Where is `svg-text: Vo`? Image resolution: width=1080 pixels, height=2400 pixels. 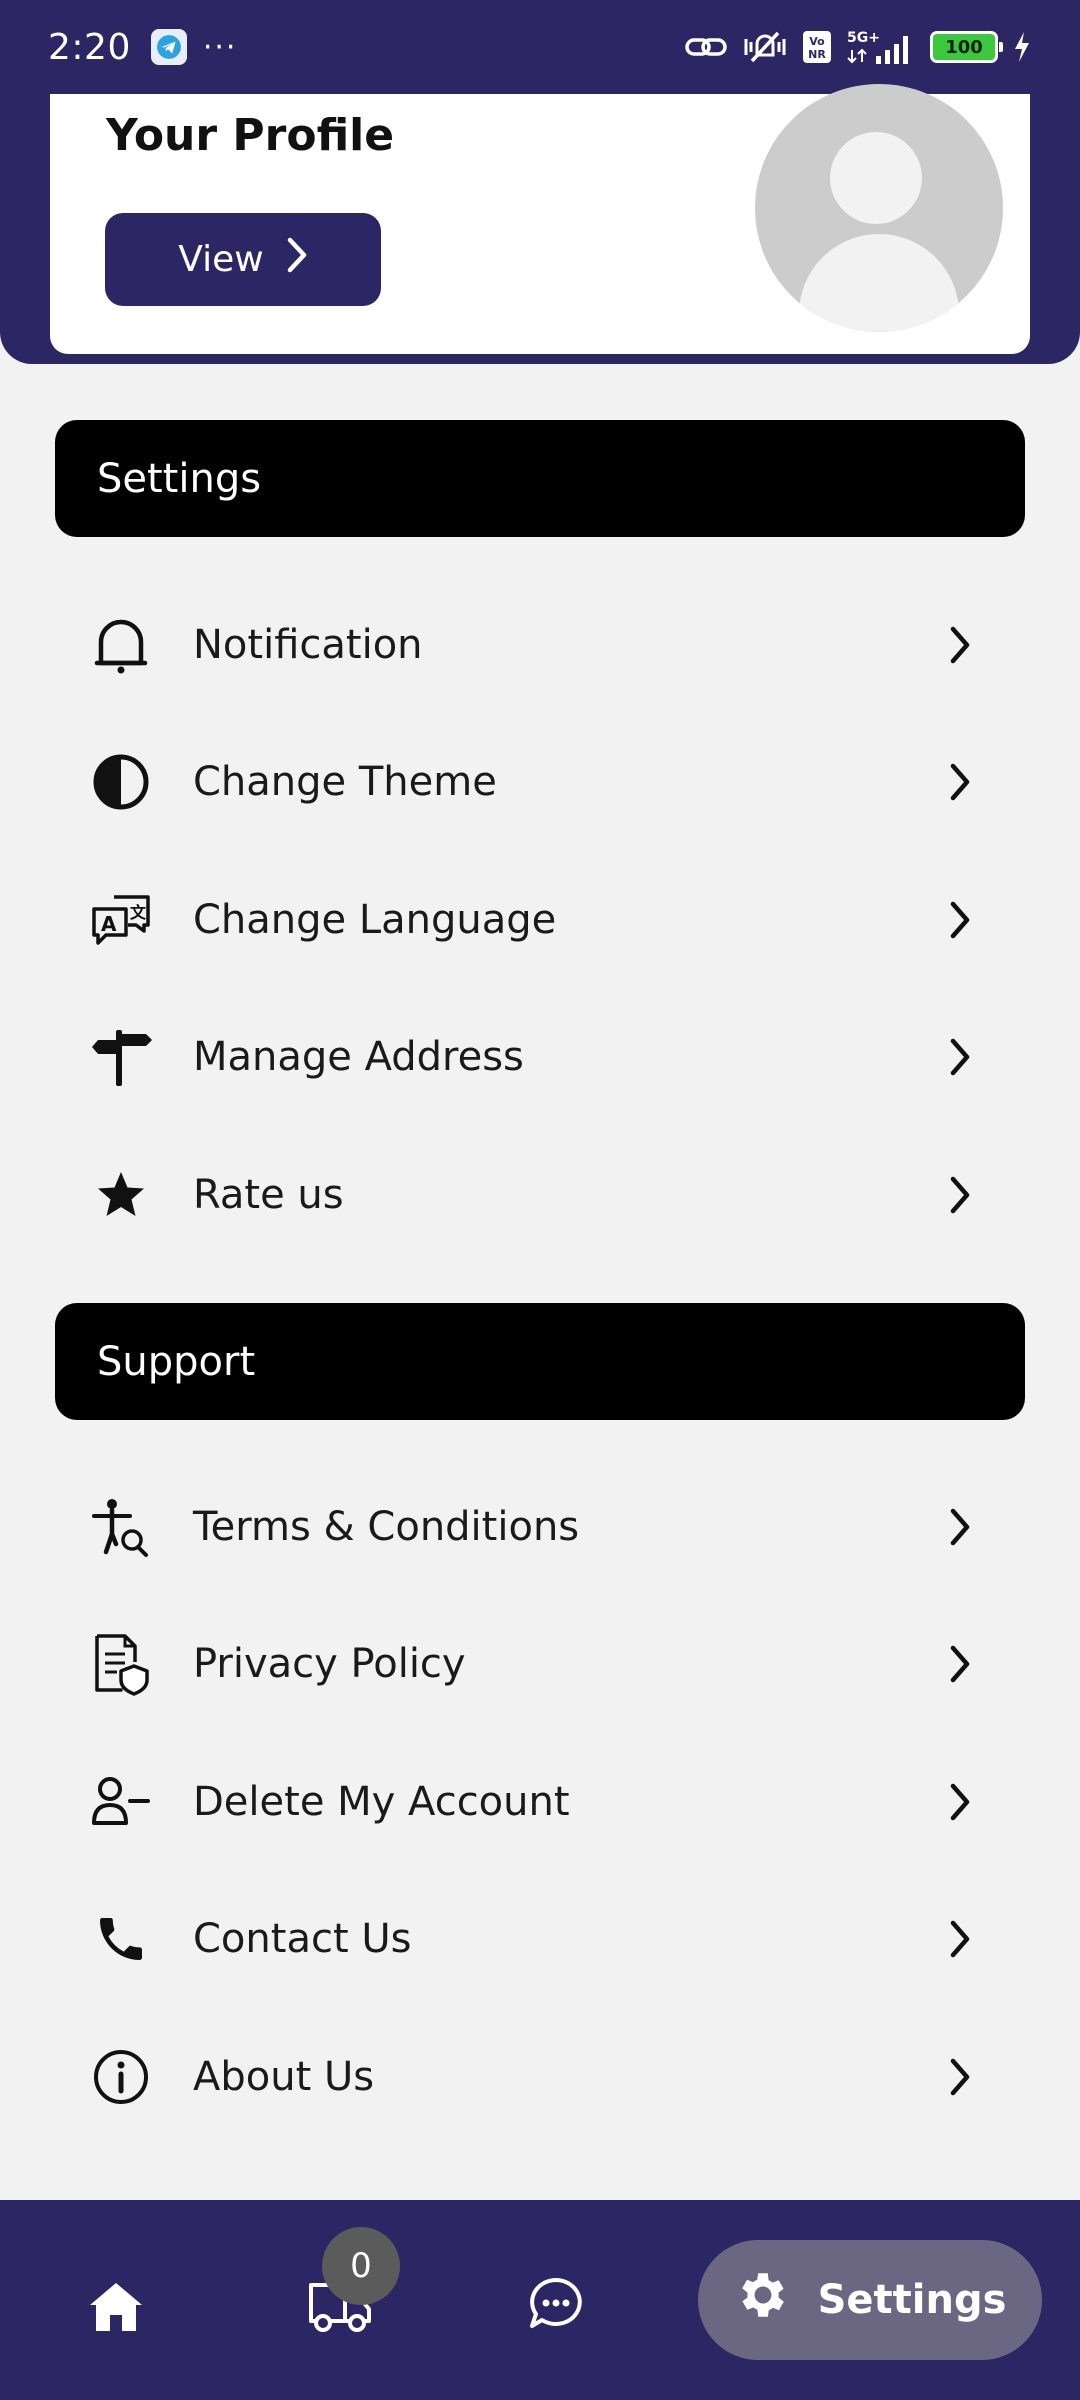 svg-text: Vo is located at coordinates (817, 41).